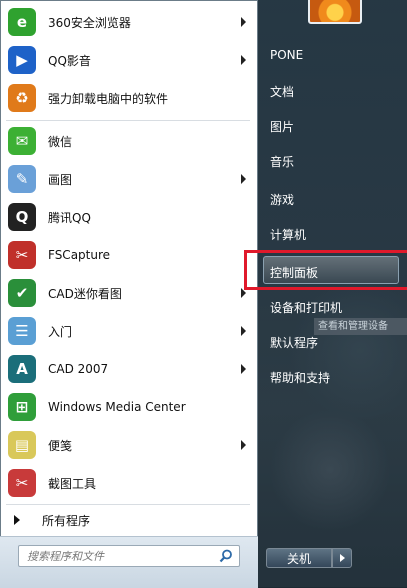  I want to click on program-item: ▤ 便笺, so click(129, 445).